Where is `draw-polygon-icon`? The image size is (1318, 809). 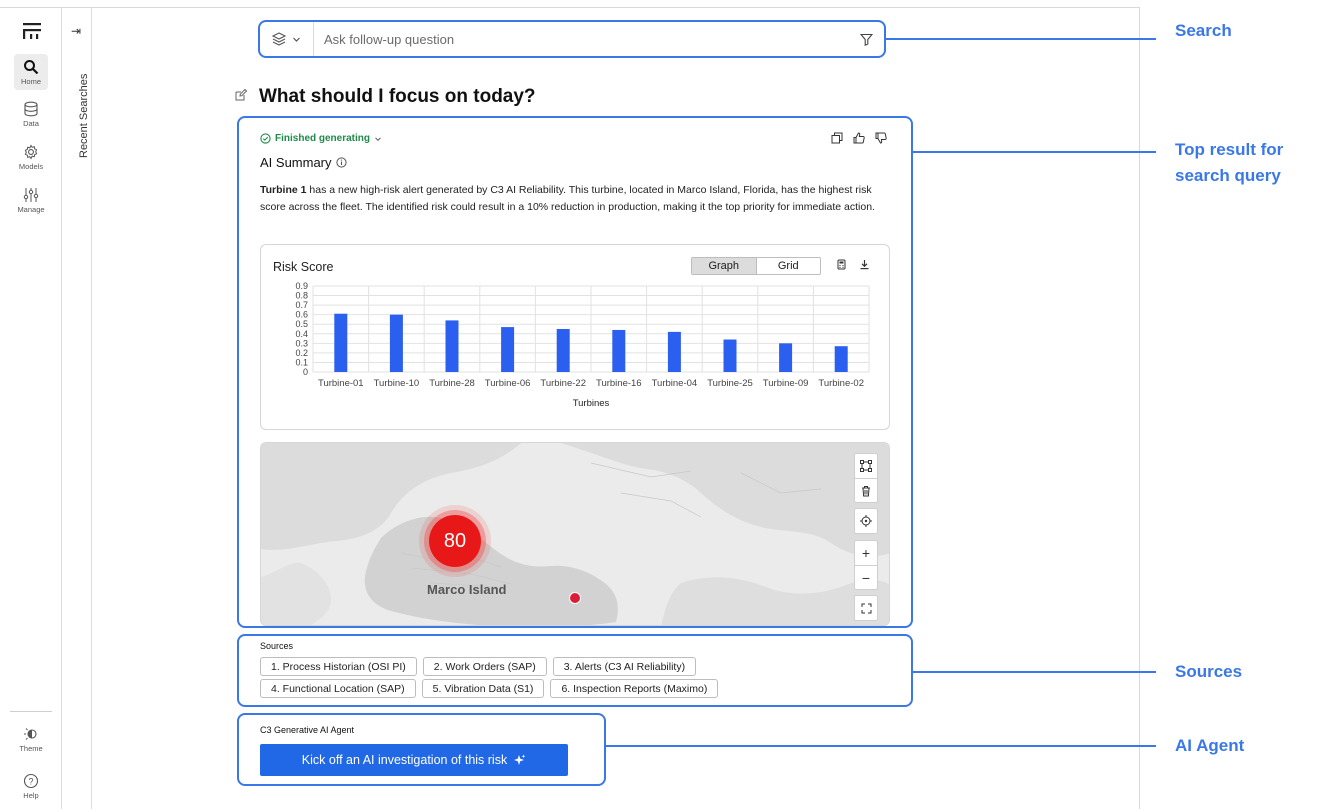 draw-polygon-icon is located at coordinates (866, 466).